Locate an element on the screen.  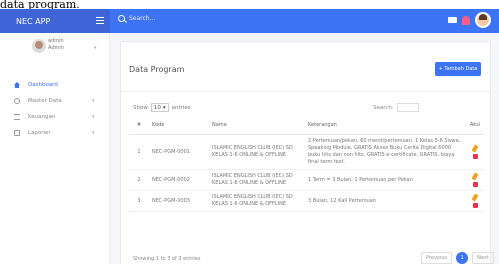
cell-number: 3 is located at coordinates (139, 201).